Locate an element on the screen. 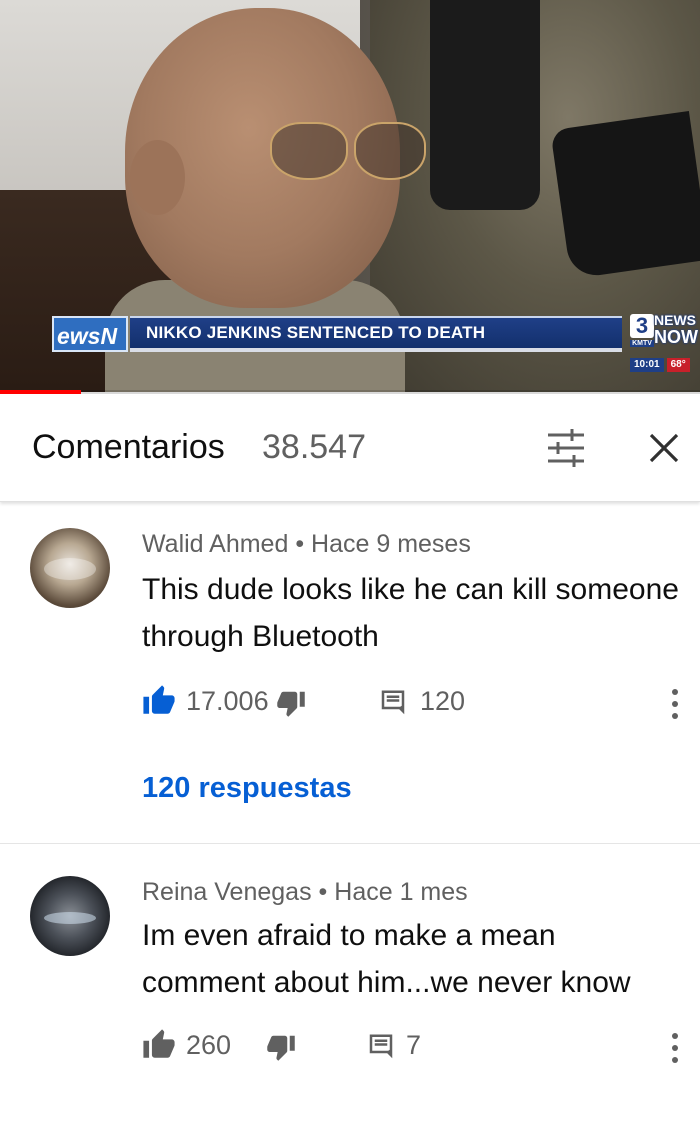 The image size is (700, 1121). news-headline: NIKKO JENKINS SENTENCED TO DEATH is located at coordinates (316, 332).